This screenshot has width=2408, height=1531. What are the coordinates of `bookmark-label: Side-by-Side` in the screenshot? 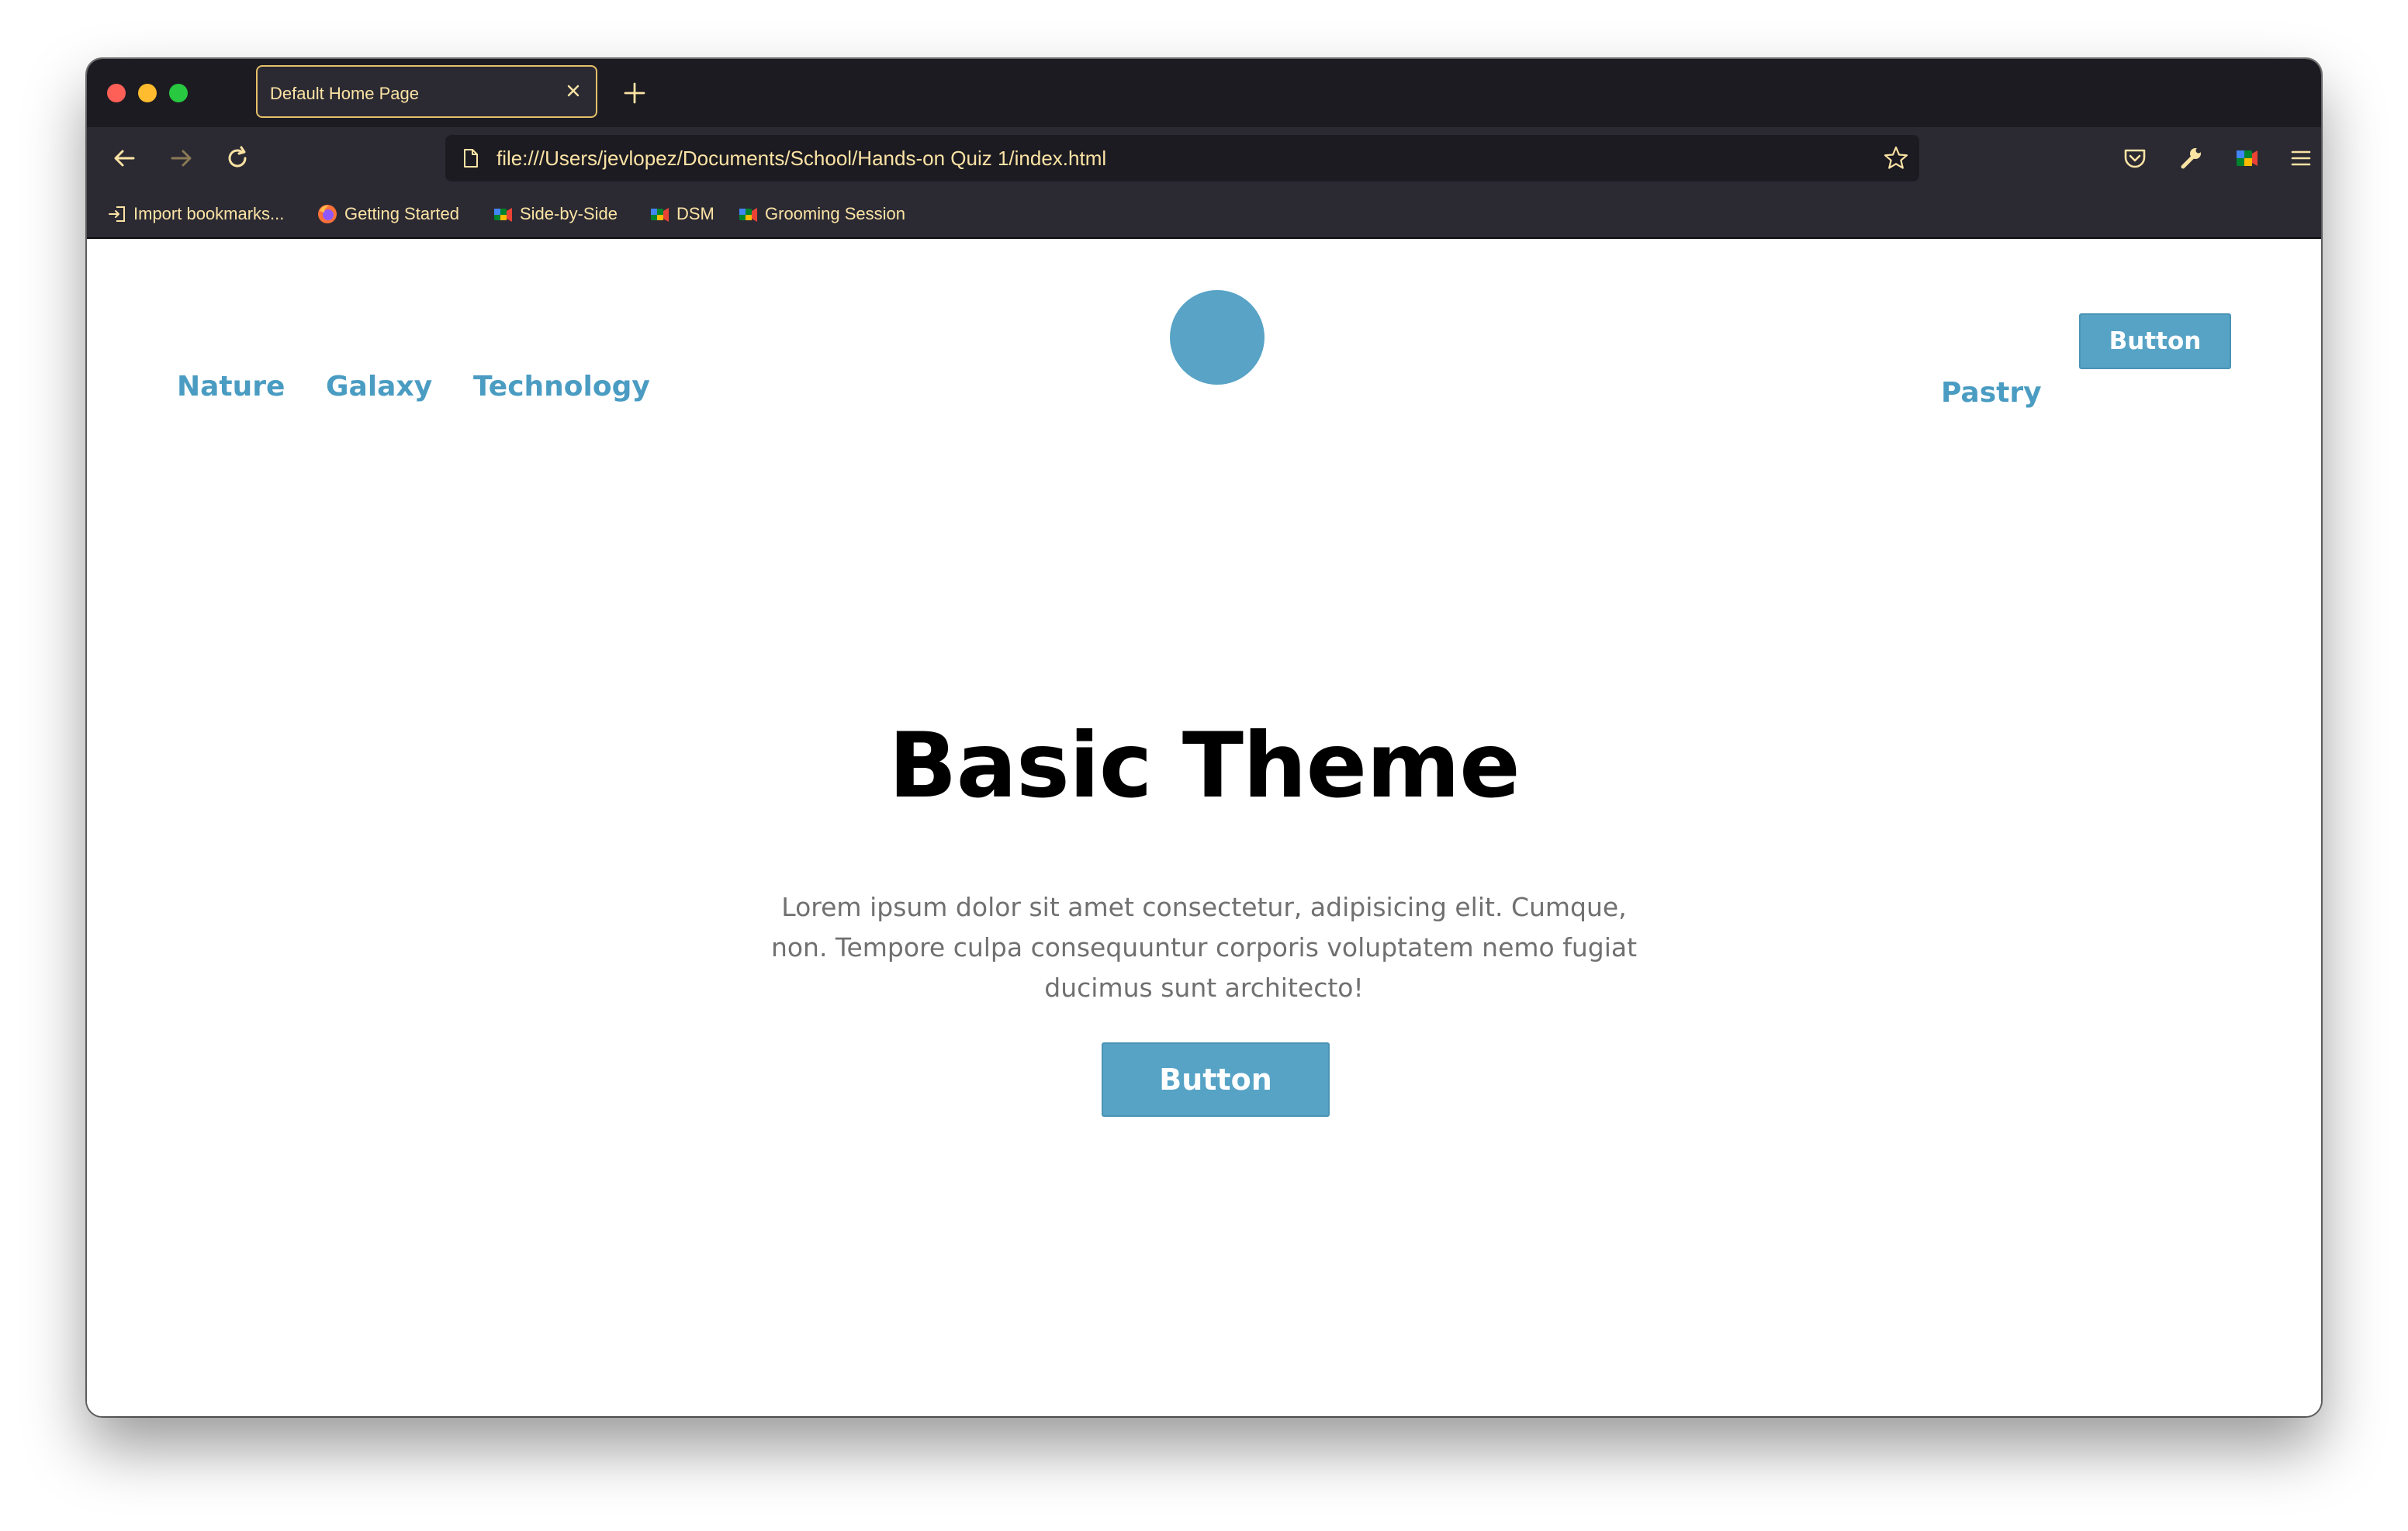 It's located at (569, 213).